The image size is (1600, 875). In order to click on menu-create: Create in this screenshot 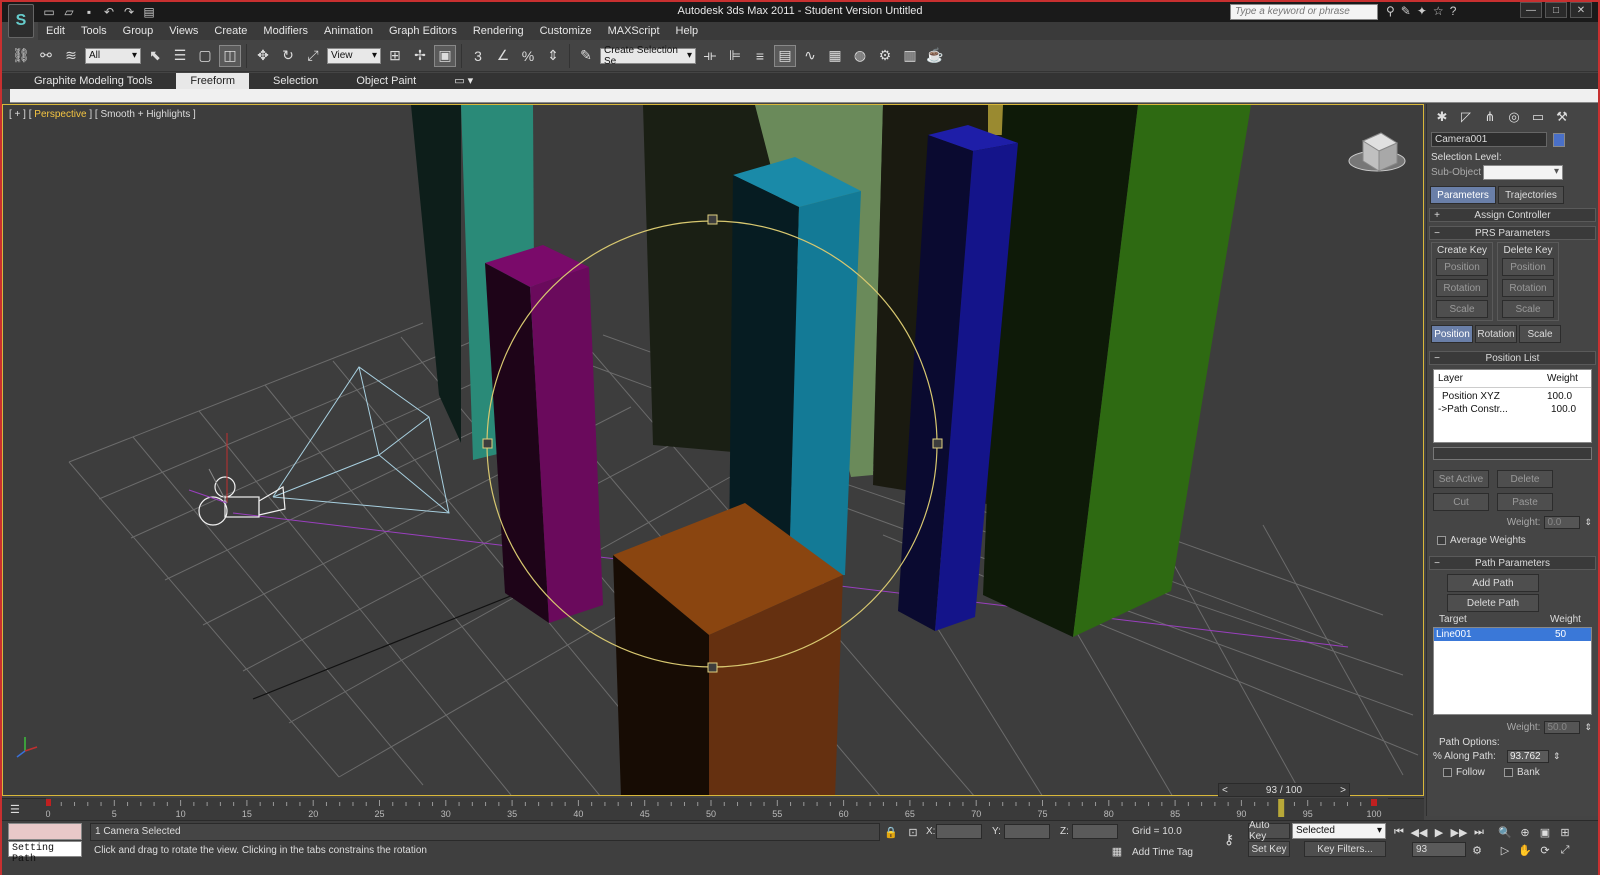, I will do `click(230, 31)`.